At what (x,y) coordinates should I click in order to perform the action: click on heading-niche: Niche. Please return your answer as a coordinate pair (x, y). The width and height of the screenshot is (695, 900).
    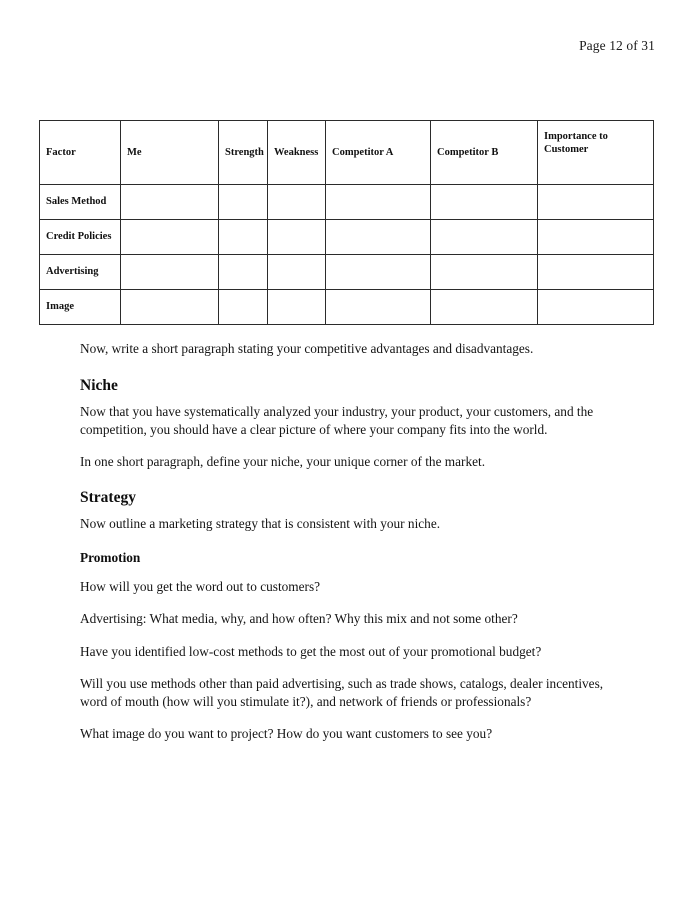
    Looking at the image, I should click on (99, 386).